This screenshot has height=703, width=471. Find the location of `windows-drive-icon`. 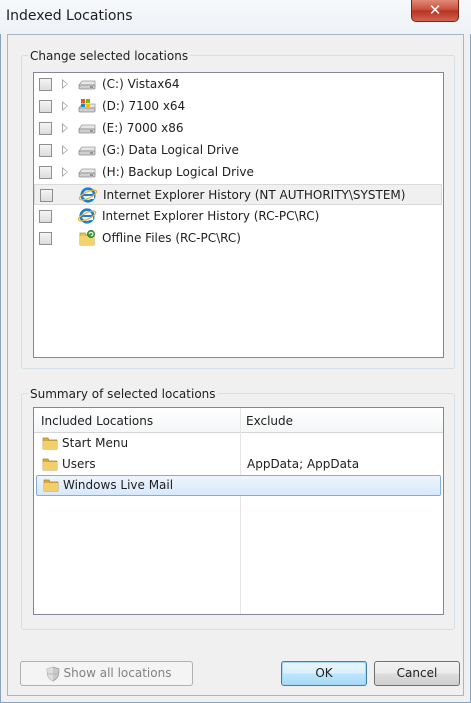

windows-drive-icon is located at coordinates (87, 106).